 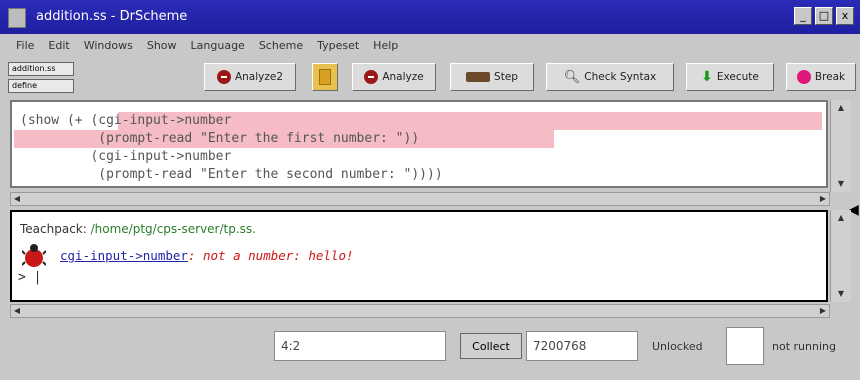 I want to click on check-syntax-button: 🔍︎ Check Syntax, so click(x=610, y=77).